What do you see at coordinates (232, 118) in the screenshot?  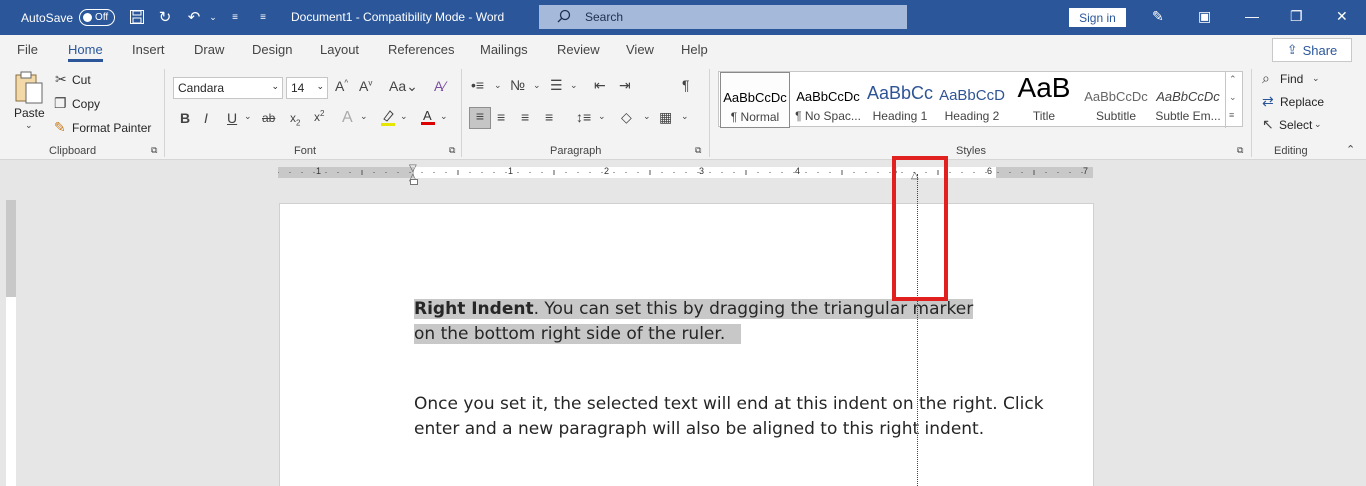 I see `underline-icon: U` at bounding box center [232, 118].